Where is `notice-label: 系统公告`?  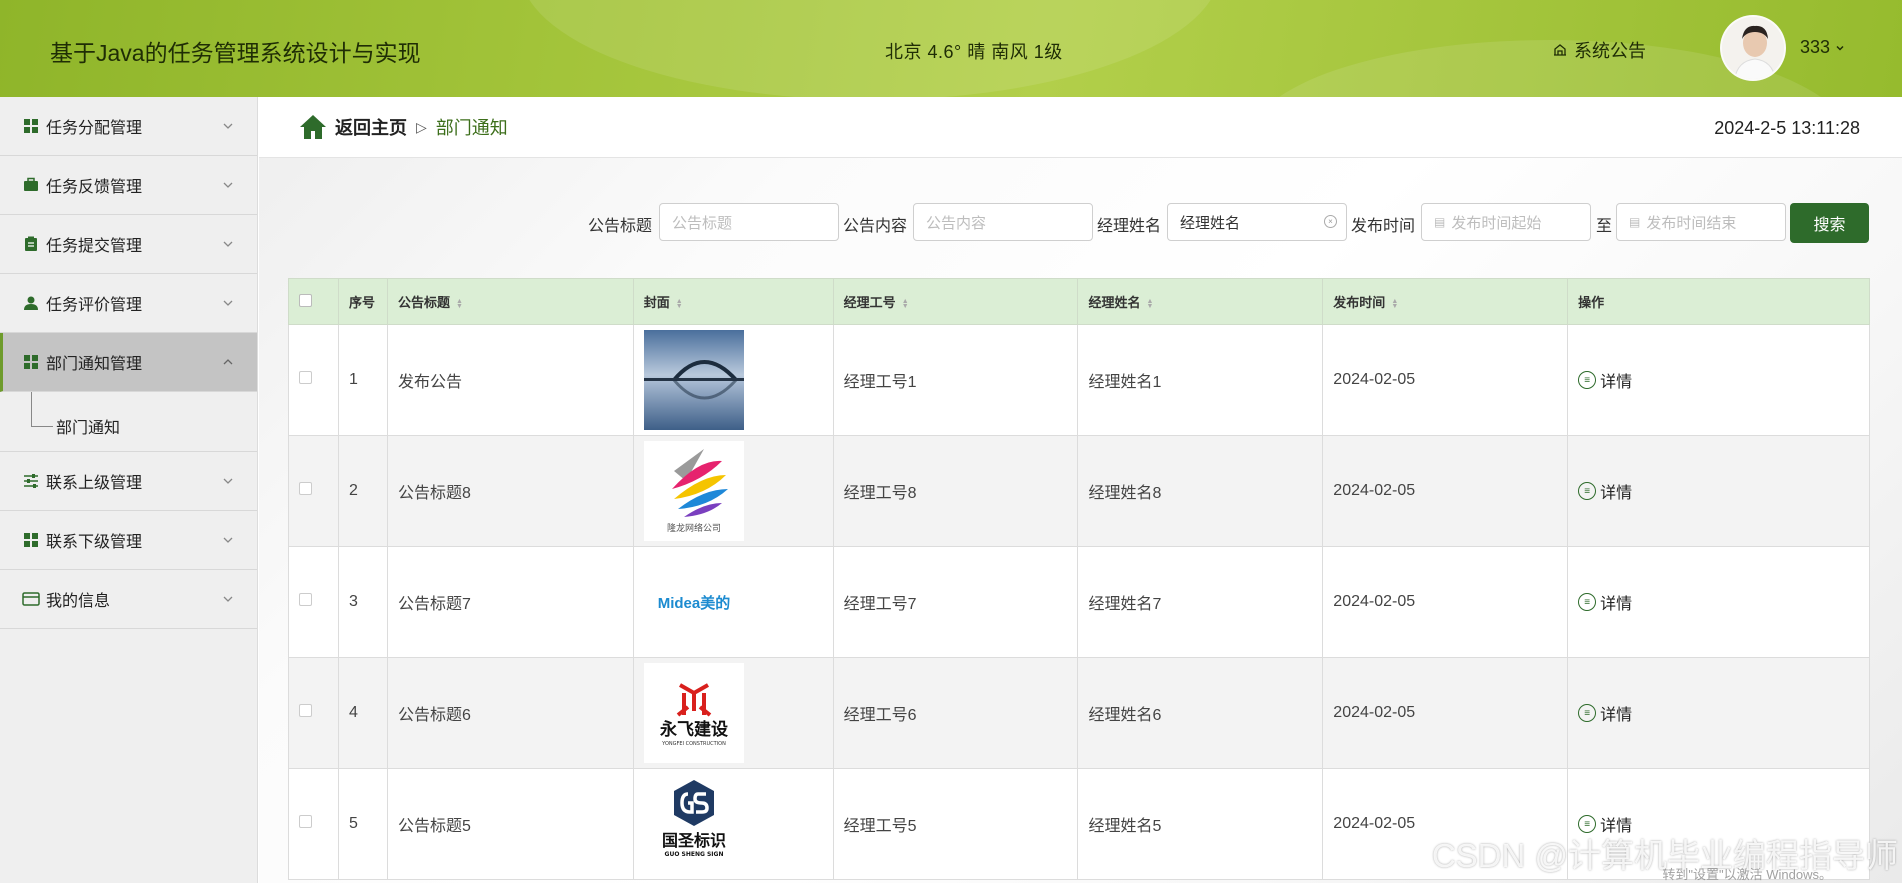
notice-label: 系统公告 is located at coordinates (1610, 51).